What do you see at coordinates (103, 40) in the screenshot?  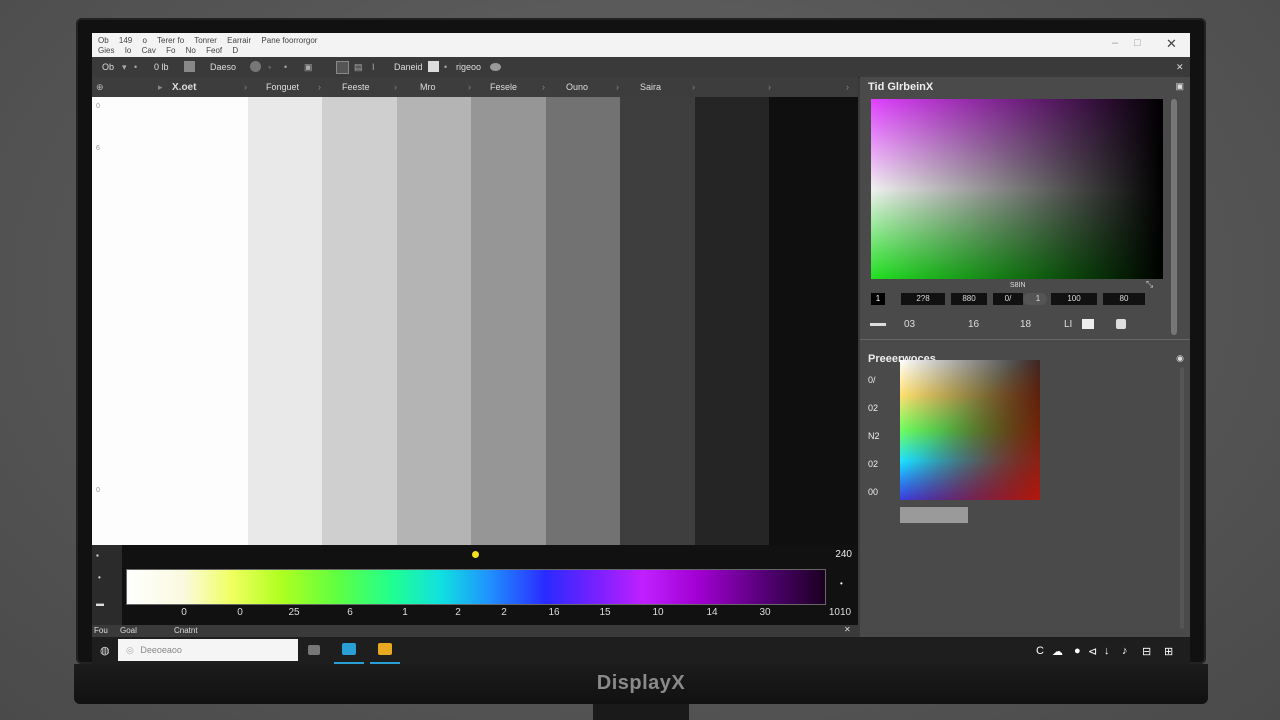 I see `menu-item: Ob` at bounding box center [103, 40].